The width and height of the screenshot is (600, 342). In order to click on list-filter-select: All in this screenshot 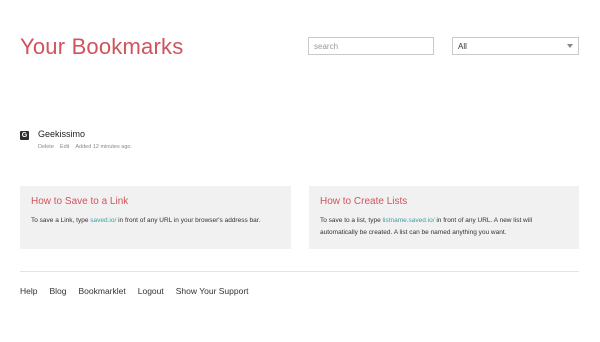, I will do `click(515, 46)`.